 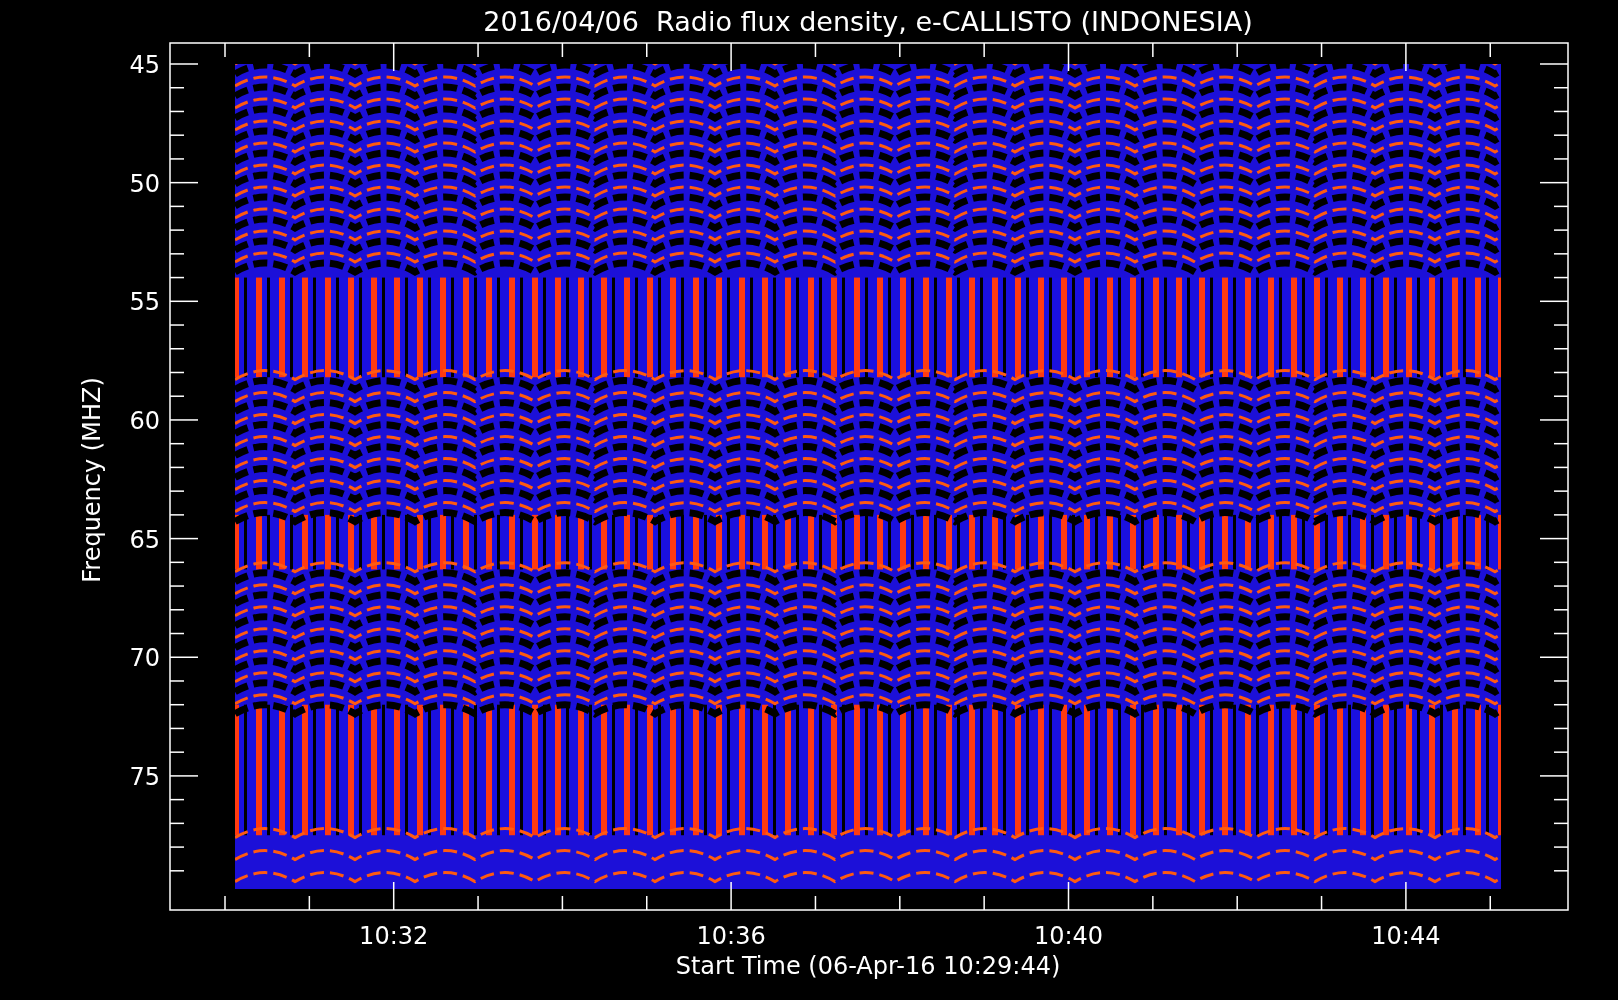 I want to click on chart-title: 2016/04/06 Radio flux density, e-CALLISTO (INDONESIA), so click(x=868, y=21).